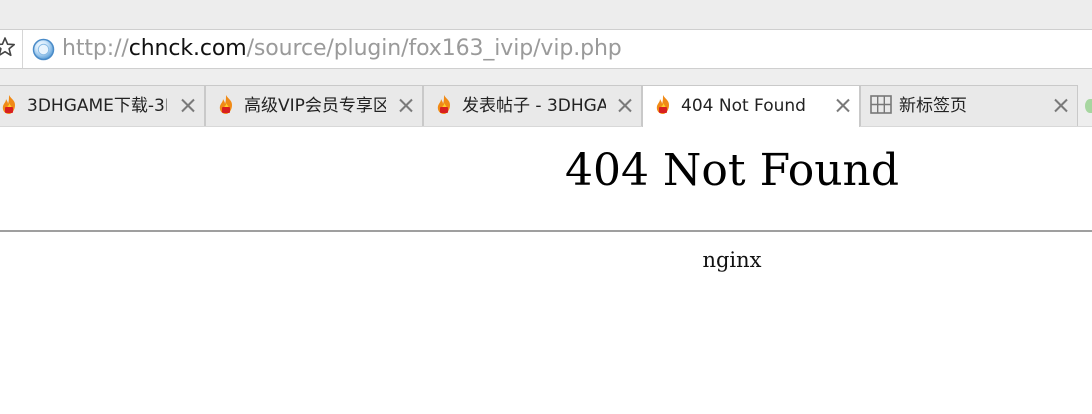 The height and width of the screenshot is (414, 1092). Describe the element at coordinates (743, 106) in the screenshot. I see `tab-title: 404 Not Found` at that location.